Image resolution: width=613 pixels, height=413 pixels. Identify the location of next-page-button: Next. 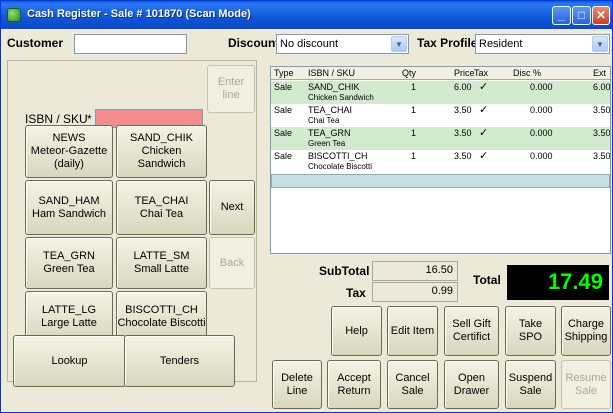
(232, 207).